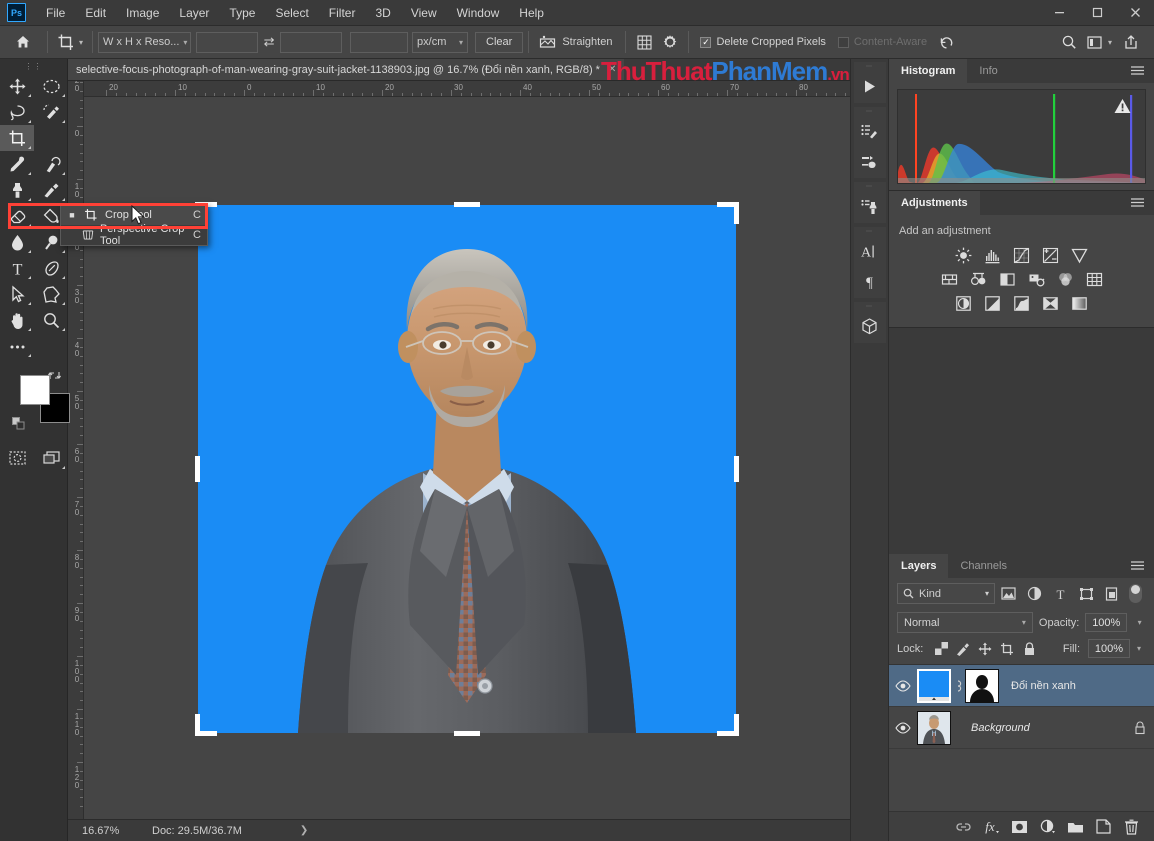 This screenshot has width=1154, height=841. Describe the element at coordinates (33, 66) in the screenshot. I see `toolbar-grip: ⋮⋮` at that location.